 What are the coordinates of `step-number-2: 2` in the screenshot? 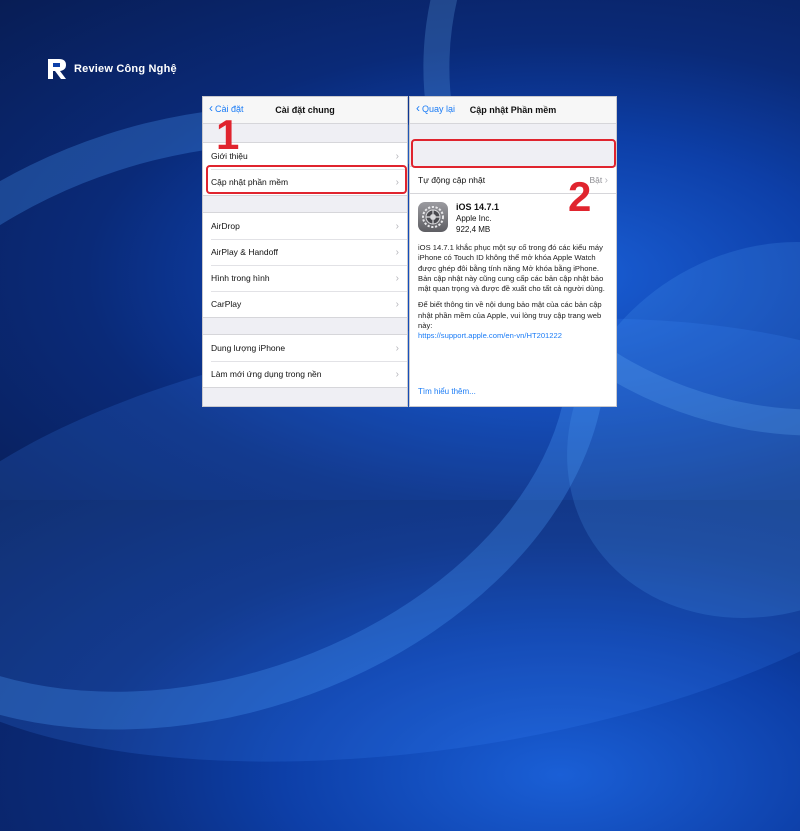 It's located at (580, 196).